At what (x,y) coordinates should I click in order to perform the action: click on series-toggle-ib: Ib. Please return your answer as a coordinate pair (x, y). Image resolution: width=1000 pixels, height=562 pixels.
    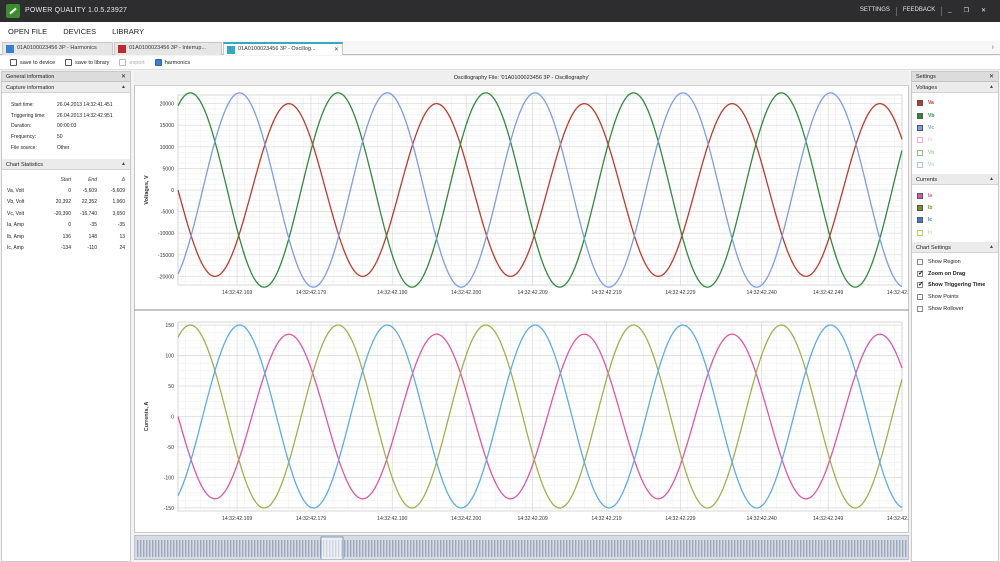
    Looking at the image, I should click on (955, 208).